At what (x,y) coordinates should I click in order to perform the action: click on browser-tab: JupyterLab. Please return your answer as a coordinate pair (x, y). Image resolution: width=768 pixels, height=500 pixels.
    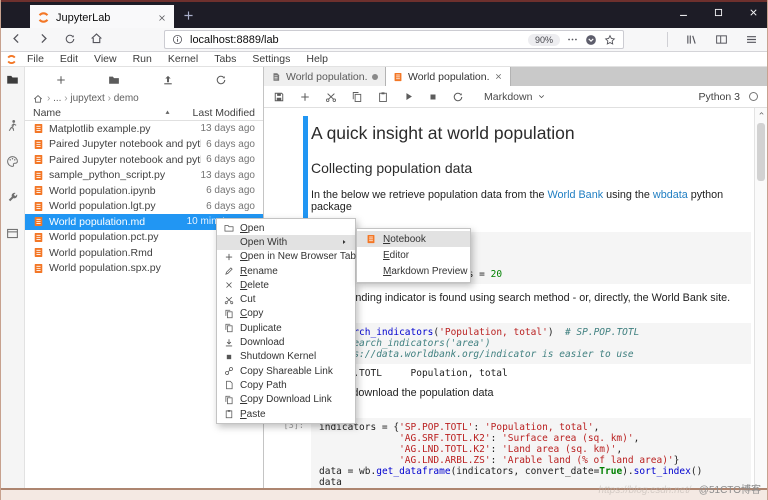
    Looking at the image, I should click on (102, 17).